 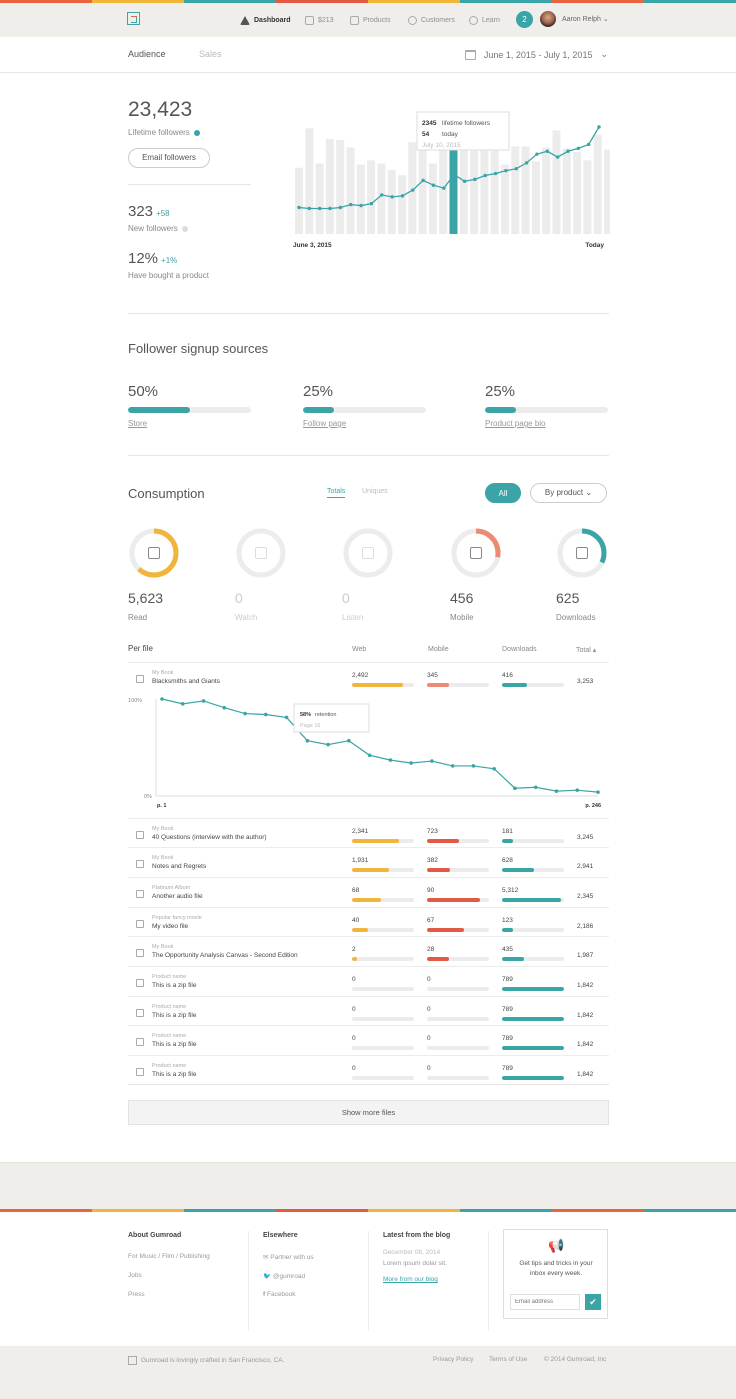 What do you see at coordinates (170, 926) in the screenshot?
I see `file-name: My video file` at bounding box center [170, 926].